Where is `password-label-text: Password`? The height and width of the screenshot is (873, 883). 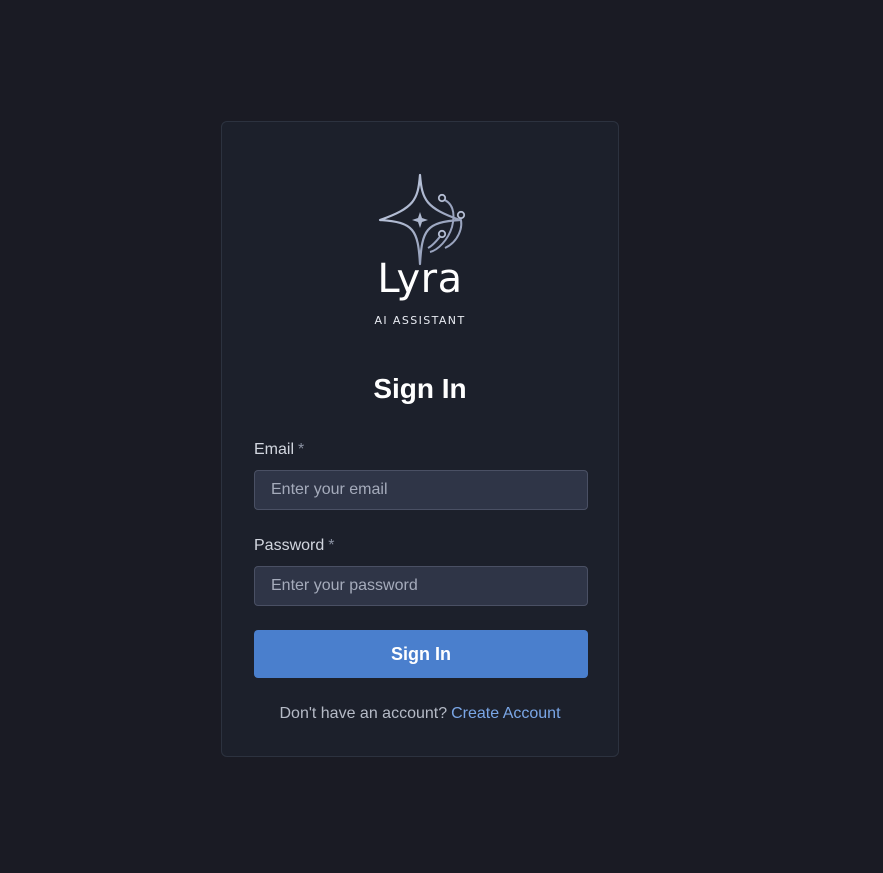
password-label-text: Password is located at coordinates (289, 545).